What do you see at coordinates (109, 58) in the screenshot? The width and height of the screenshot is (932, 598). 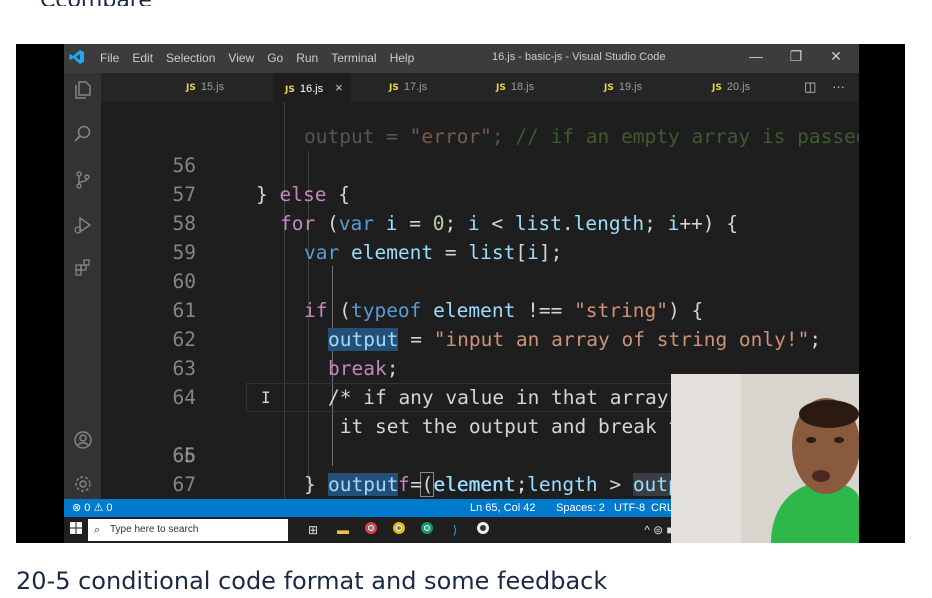 I see `menu-file: File` at bounding box center [109, 58].